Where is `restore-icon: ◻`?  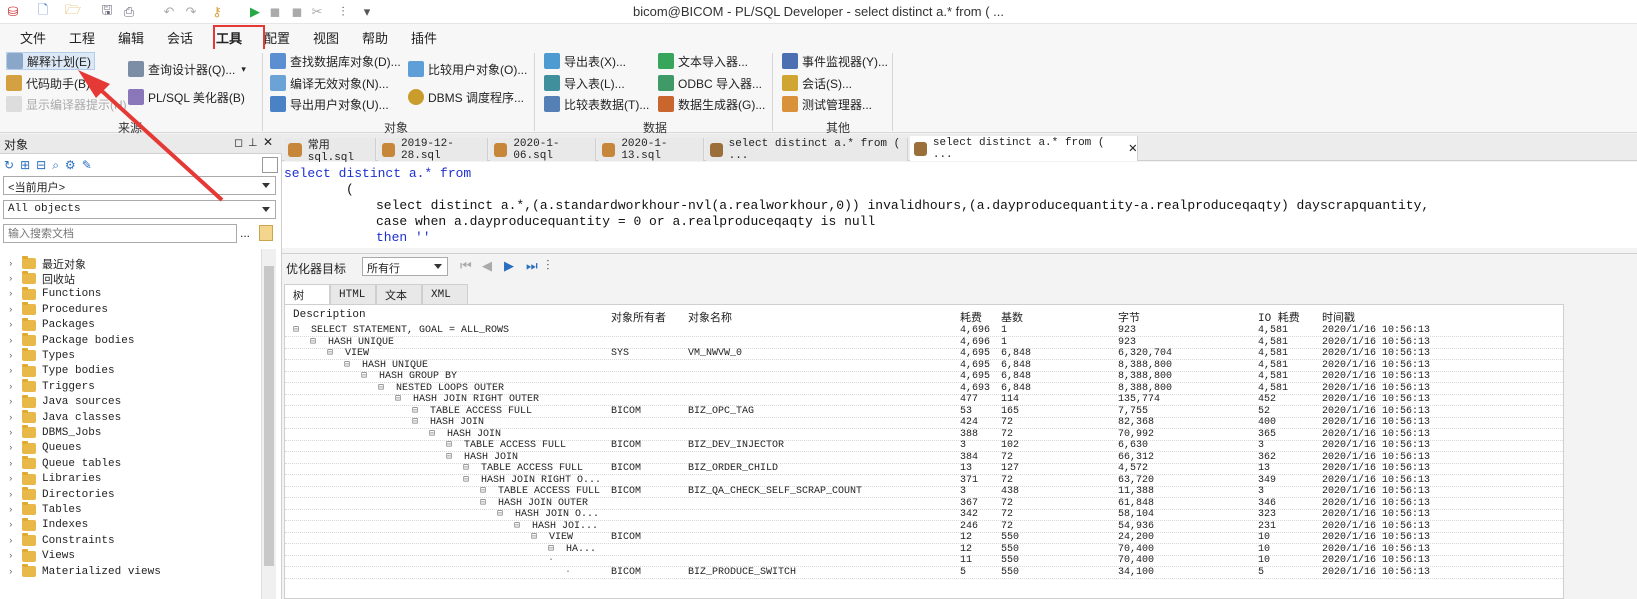 restore-icon: ◻ is located at coordinates (238, 142).